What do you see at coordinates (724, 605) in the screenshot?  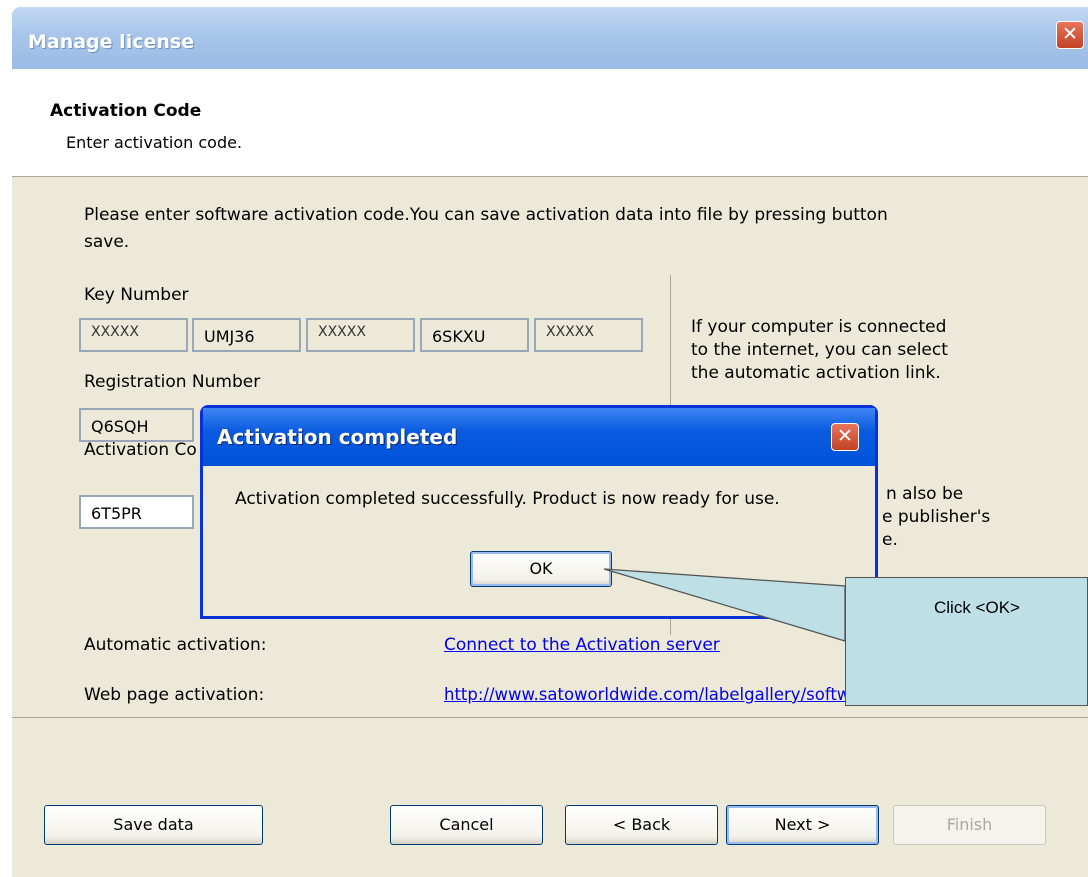 I see `callout-pointer` at bounding box center [724, 605].